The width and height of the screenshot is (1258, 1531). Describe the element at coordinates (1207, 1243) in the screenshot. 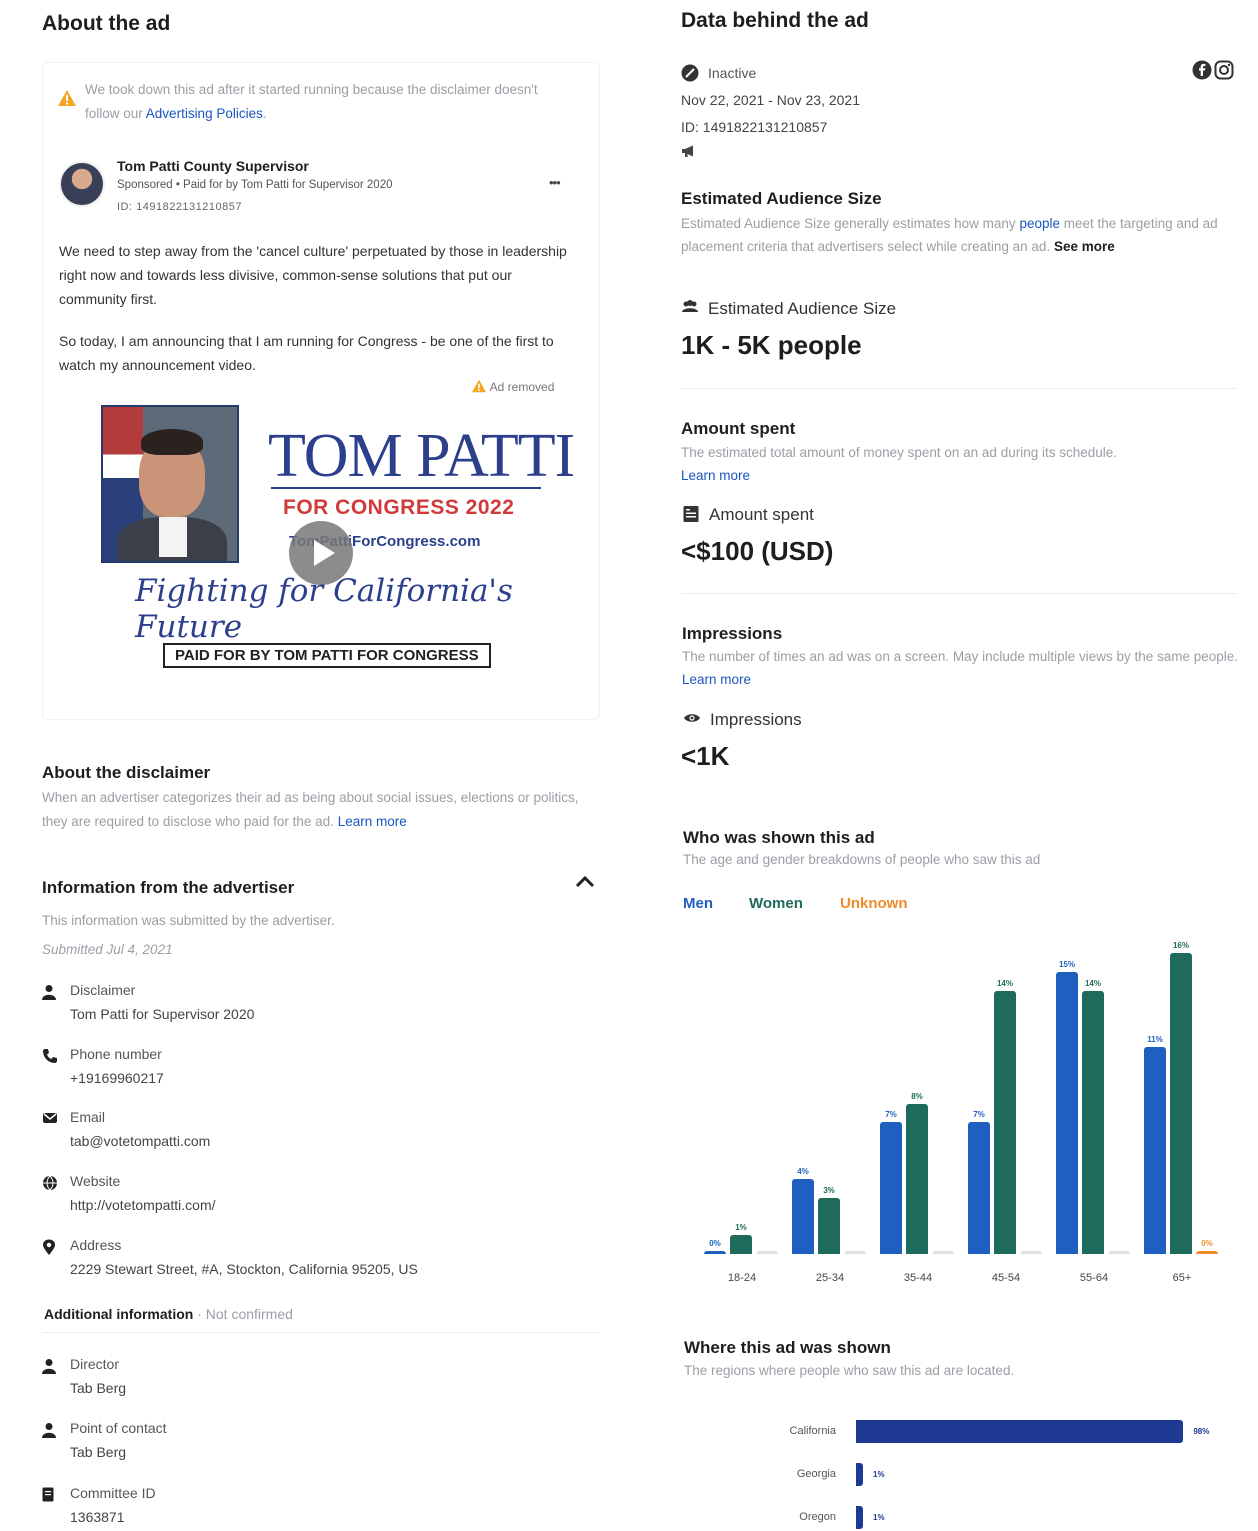

I see `bar-label-unknown-65+: 0%` at that location.